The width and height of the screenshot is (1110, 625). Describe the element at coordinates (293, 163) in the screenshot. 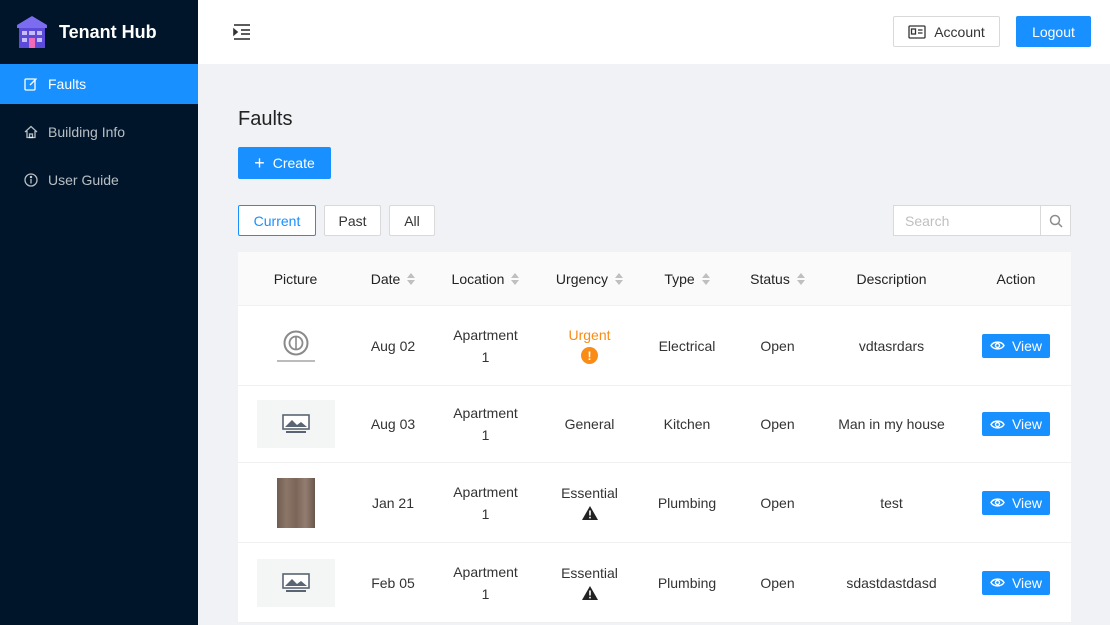

I see `create-label: Create` at that location.